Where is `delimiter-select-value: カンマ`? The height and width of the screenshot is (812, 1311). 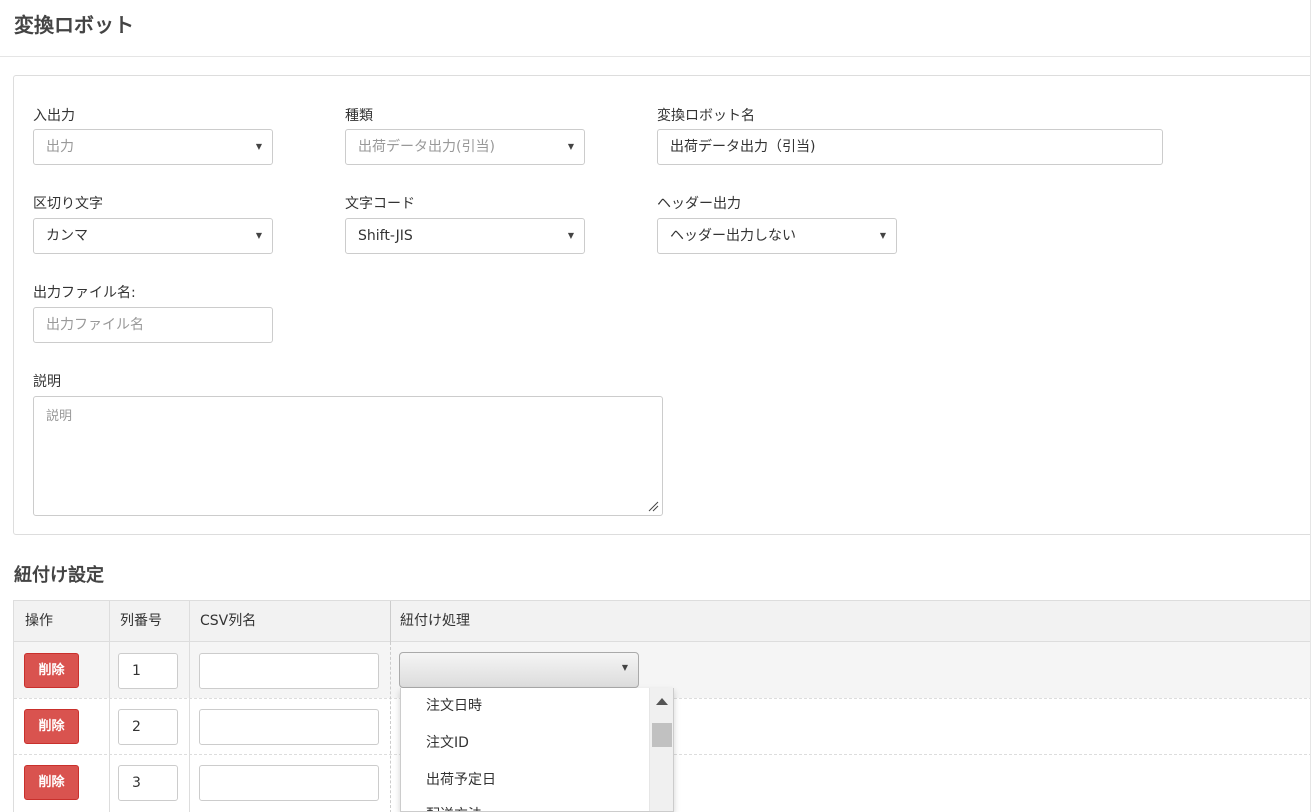
delimiter-select-value: カンマ is located at coordinates (67, 236).